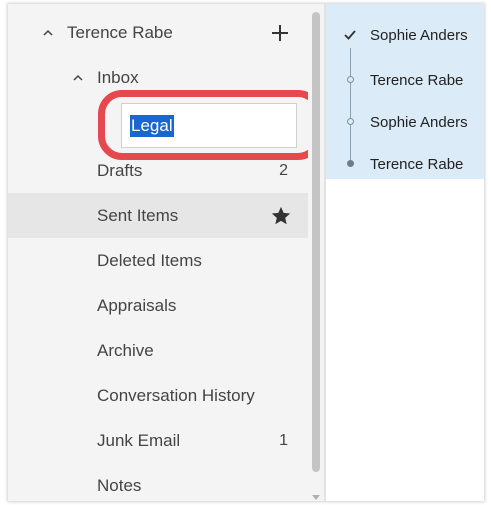 Image resolution: width=491 pixels, height=505 pixels. Describe the element at coordinates (152, 125) in the screenshot. I see `selected-text: Legal` at that location.